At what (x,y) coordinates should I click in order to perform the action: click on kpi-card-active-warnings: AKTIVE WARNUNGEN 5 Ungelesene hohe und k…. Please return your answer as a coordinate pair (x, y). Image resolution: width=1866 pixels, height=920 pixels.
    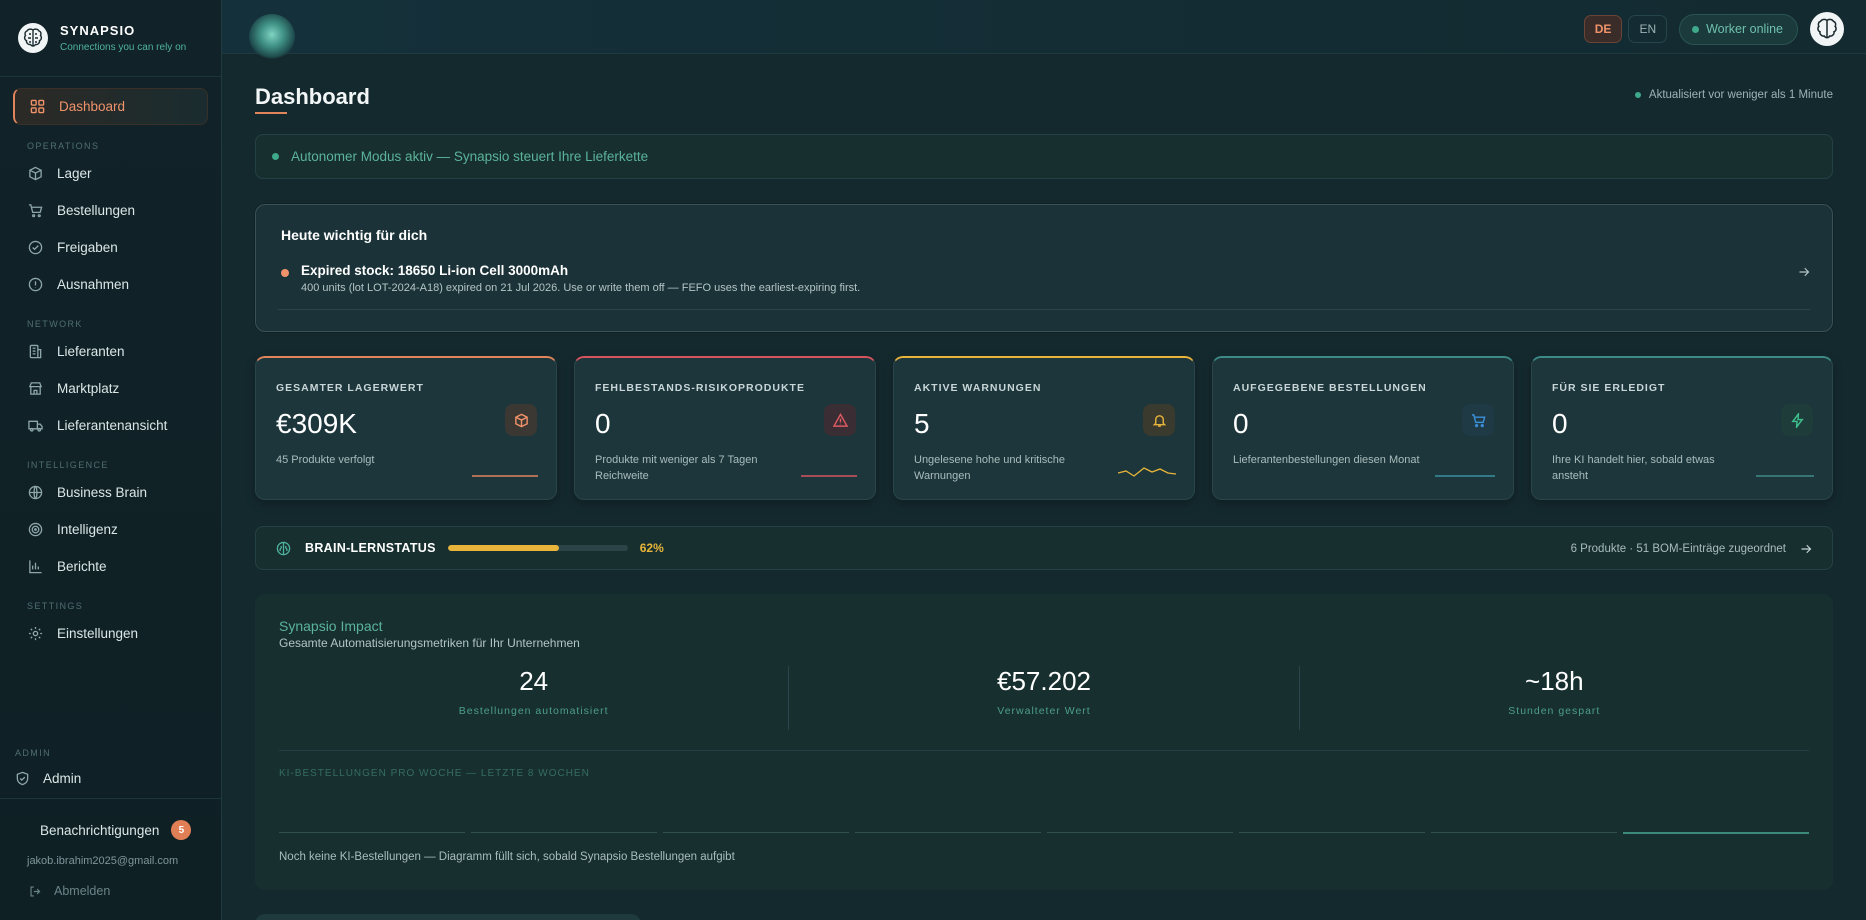
    Looking at the image, I should click on (1044, 428).